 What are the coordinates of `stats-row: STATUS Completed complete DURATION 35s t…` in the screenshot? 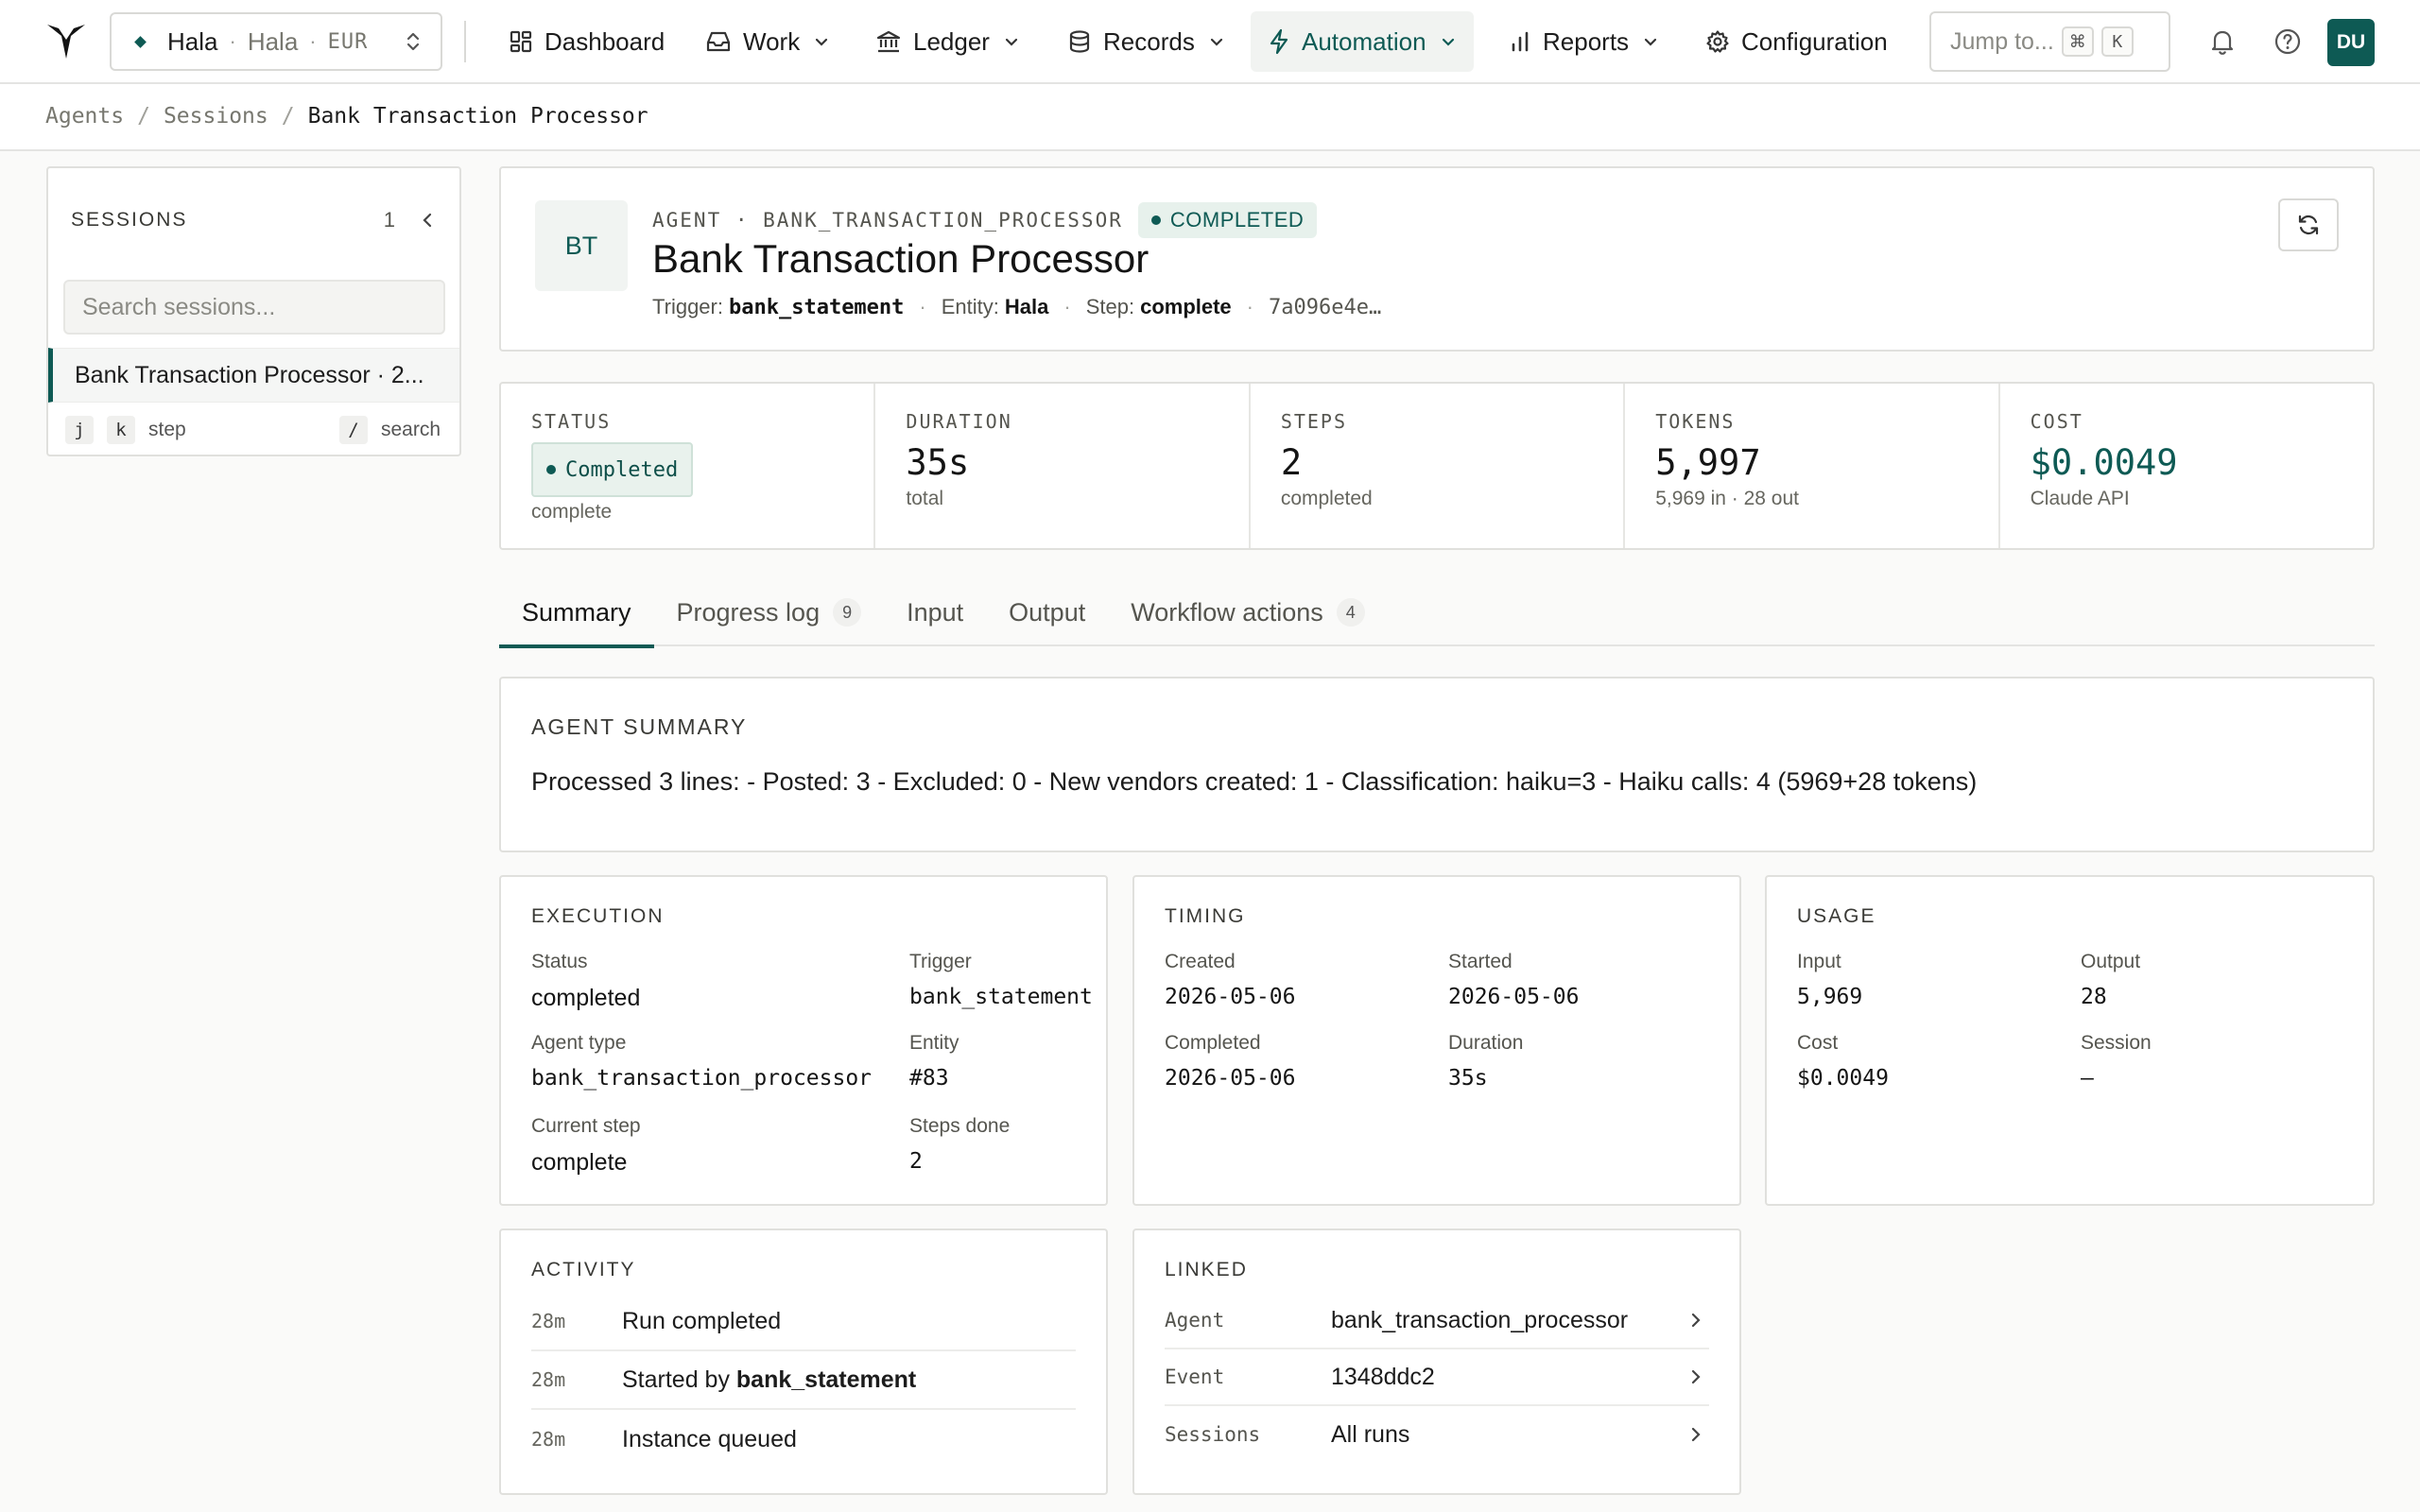 It's located at (1437, 466).